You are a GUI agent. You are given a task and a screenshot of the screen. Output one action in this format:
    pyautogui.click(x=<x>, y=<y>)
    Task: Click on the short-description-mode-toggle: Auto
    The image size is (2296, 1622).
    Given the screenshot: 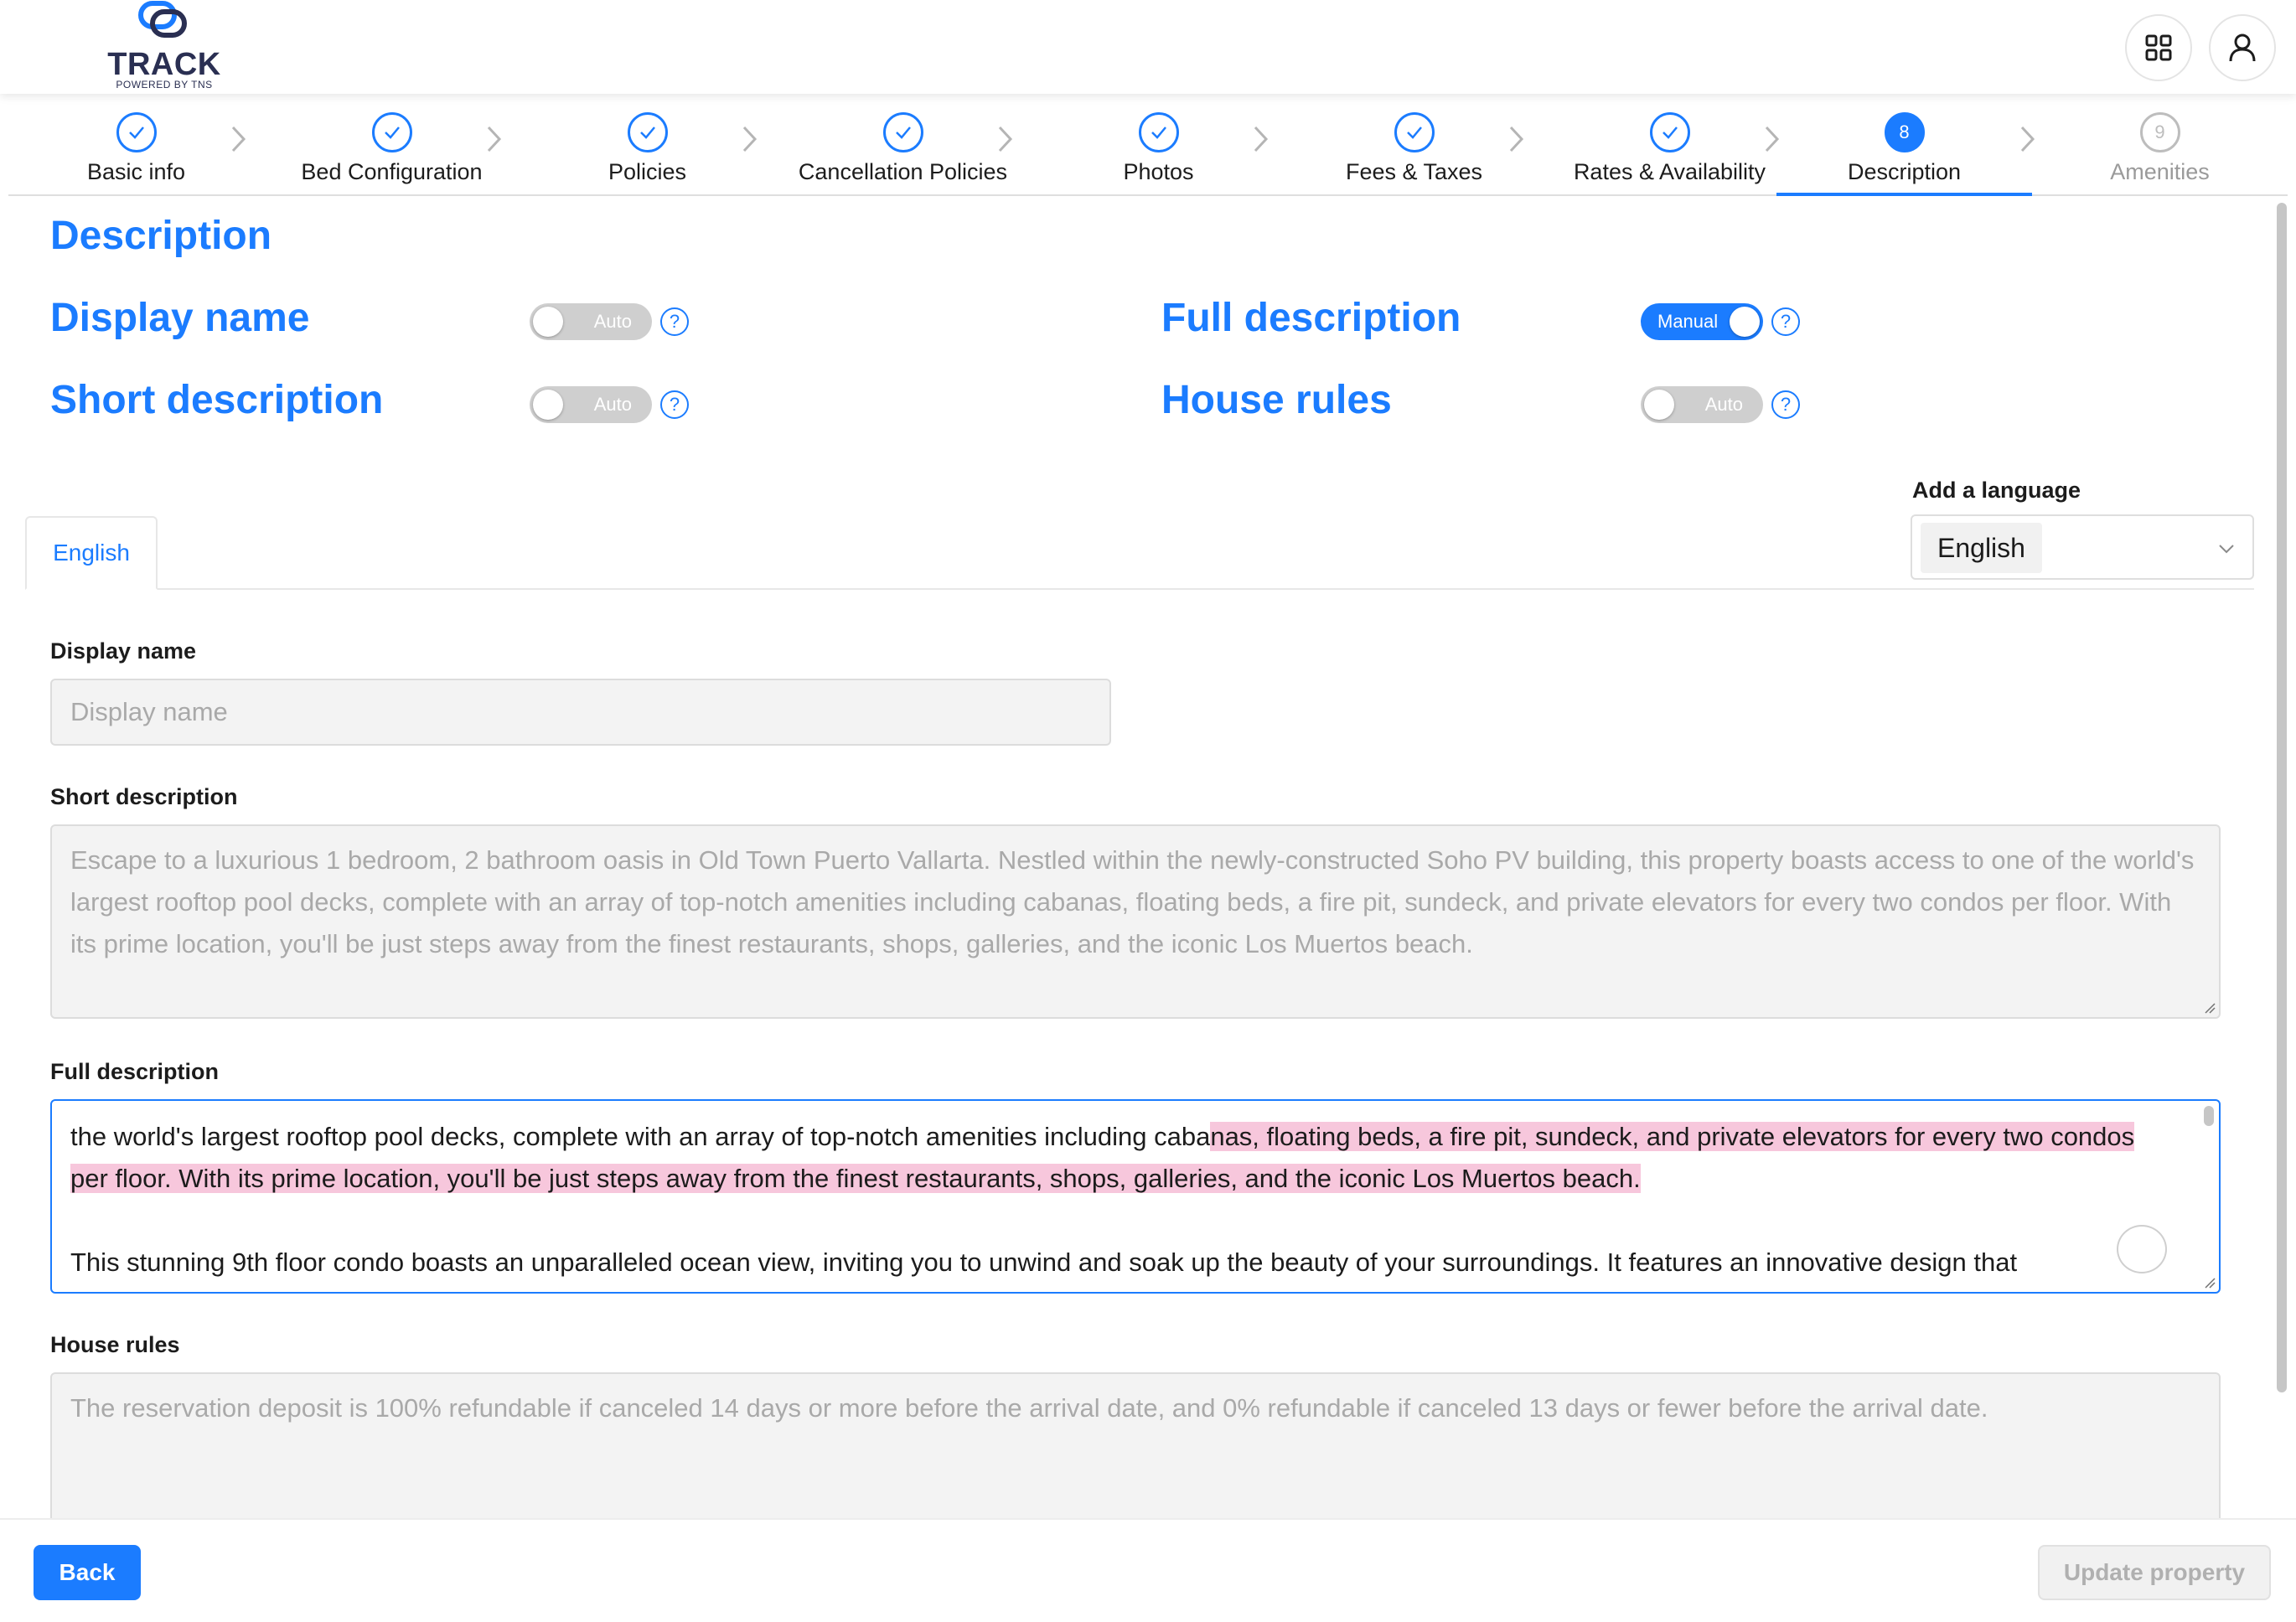 What is the action you would take?
    pyautogui.click(x=591, y=404)
    